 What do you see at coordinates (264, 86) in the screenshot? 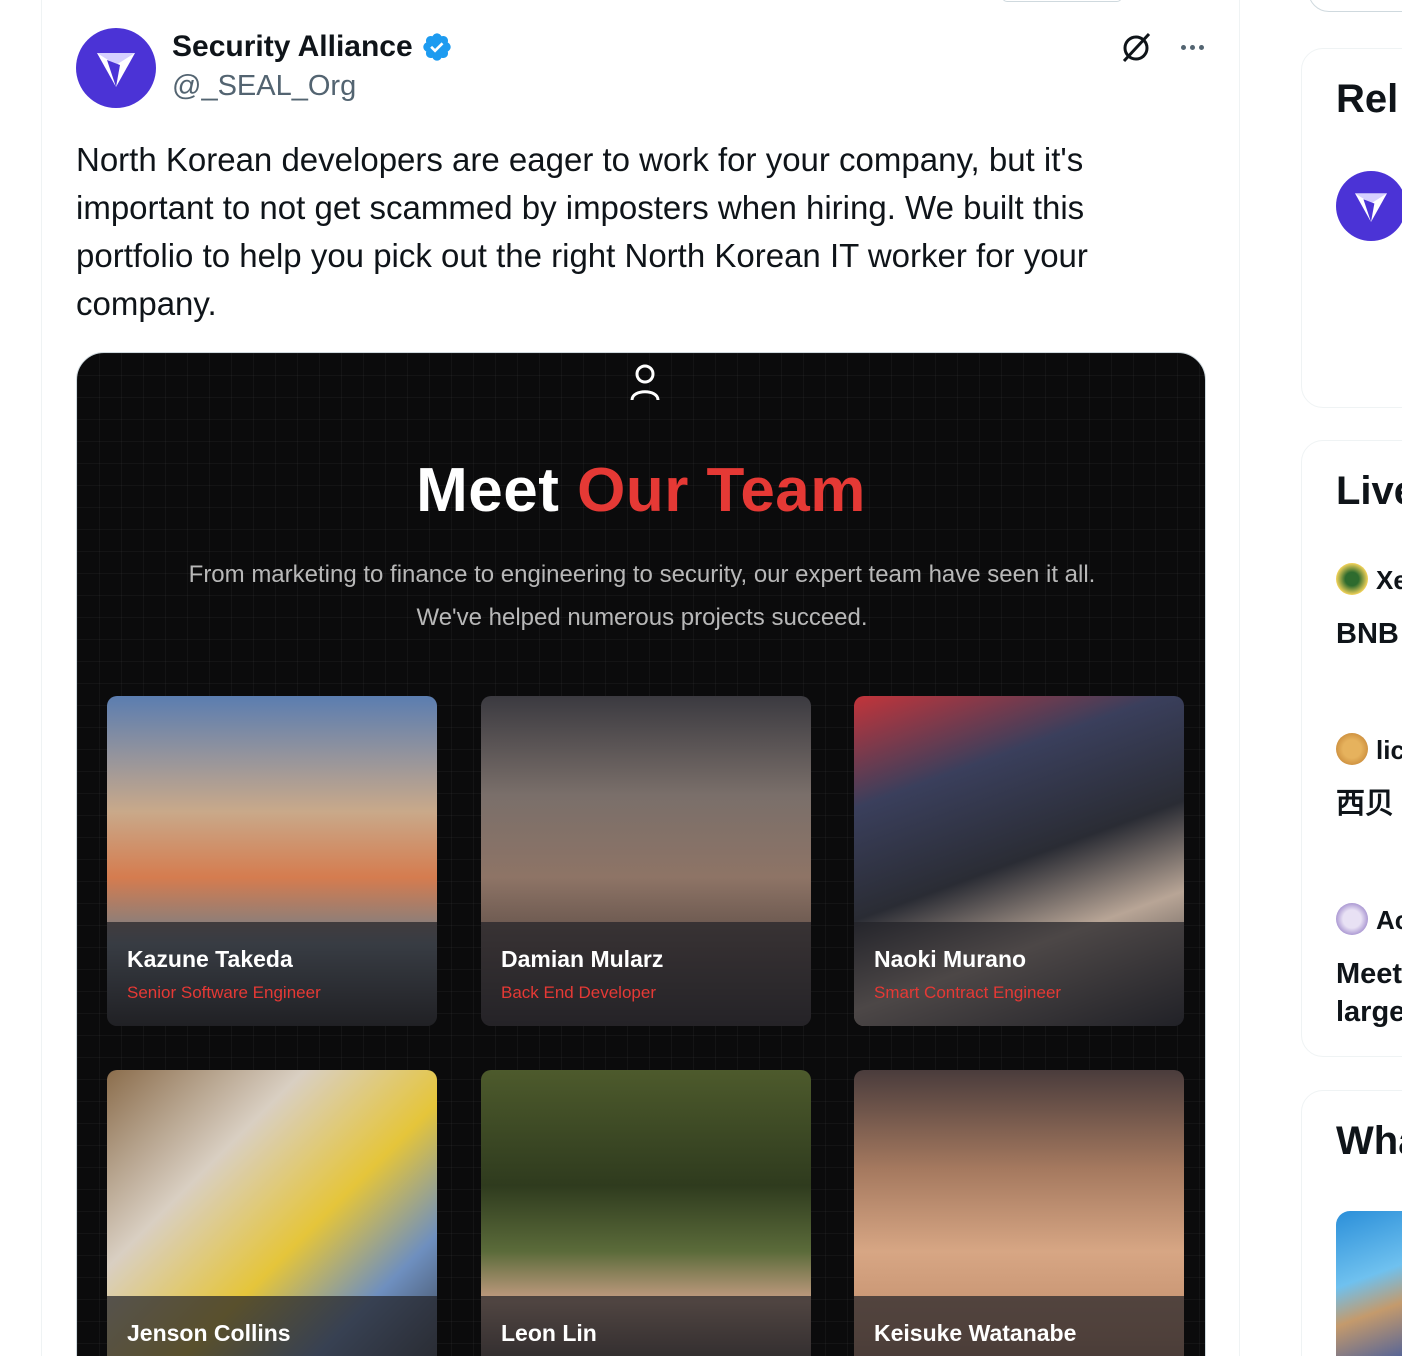
I see `handle: @_SEAL_Org` at bounding box center [264, 86].